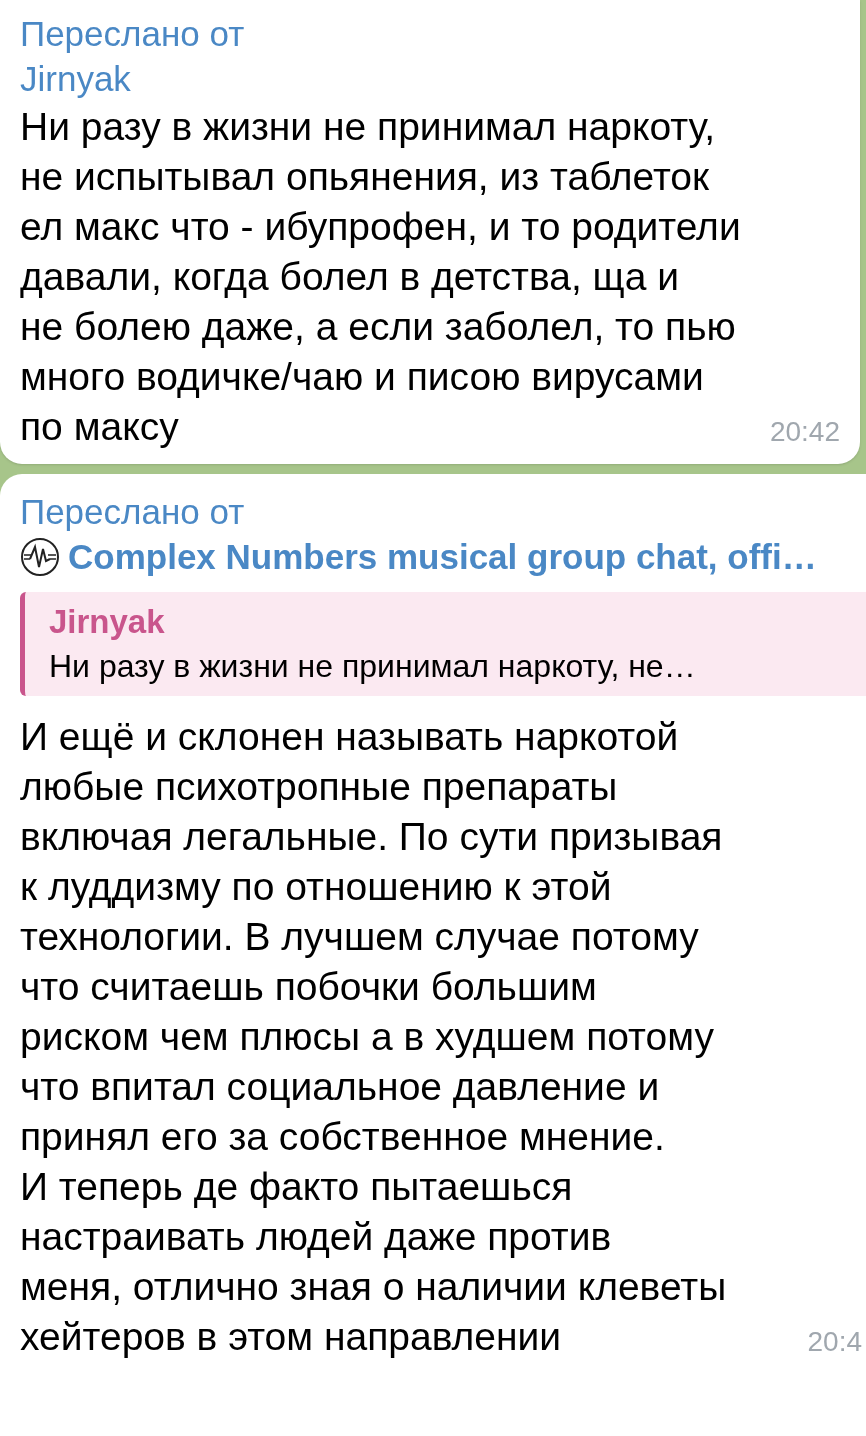 Image resolution: width=866 pixels, height=1436 pixels. I want to click on reply-author: Jirnyak, so click(107, 622).